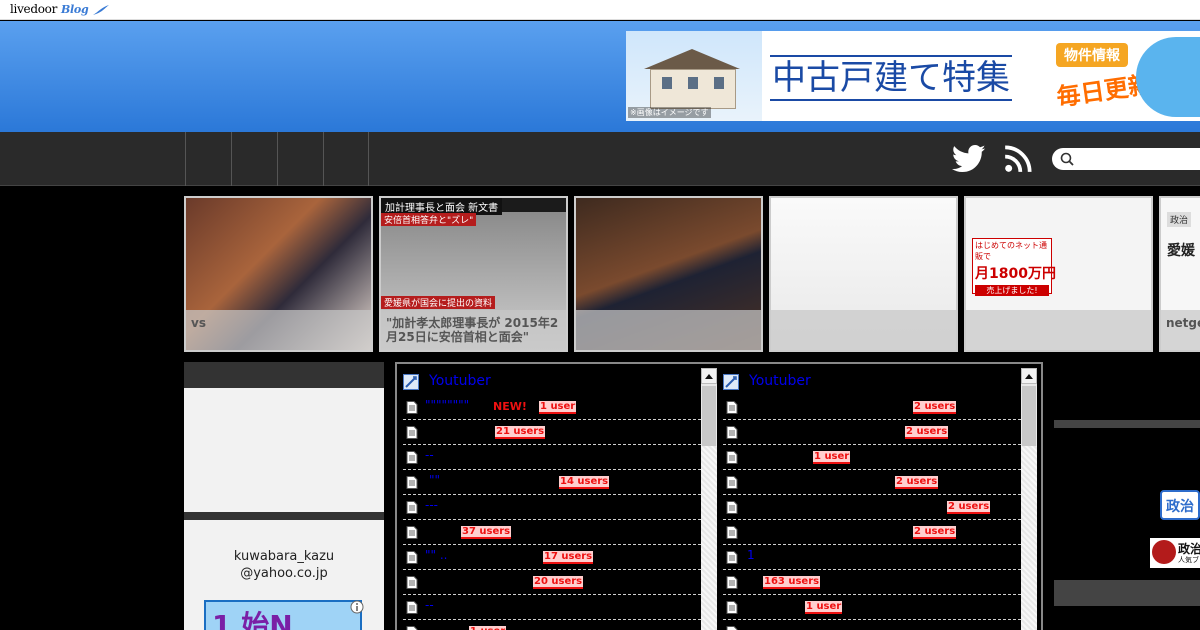 The height and width of the screenshot is (630, 1200). What do you see at coordinates (552, 482) in the screenshot?
I see `list-item: "" 14 users` at bounding box center [552, 482].